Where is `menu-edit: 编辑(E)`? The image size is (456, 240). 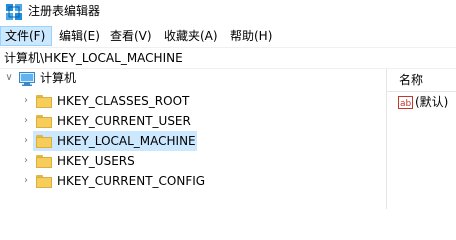
menu-edit: 编辑(E) is located at coordinates (79, 36).